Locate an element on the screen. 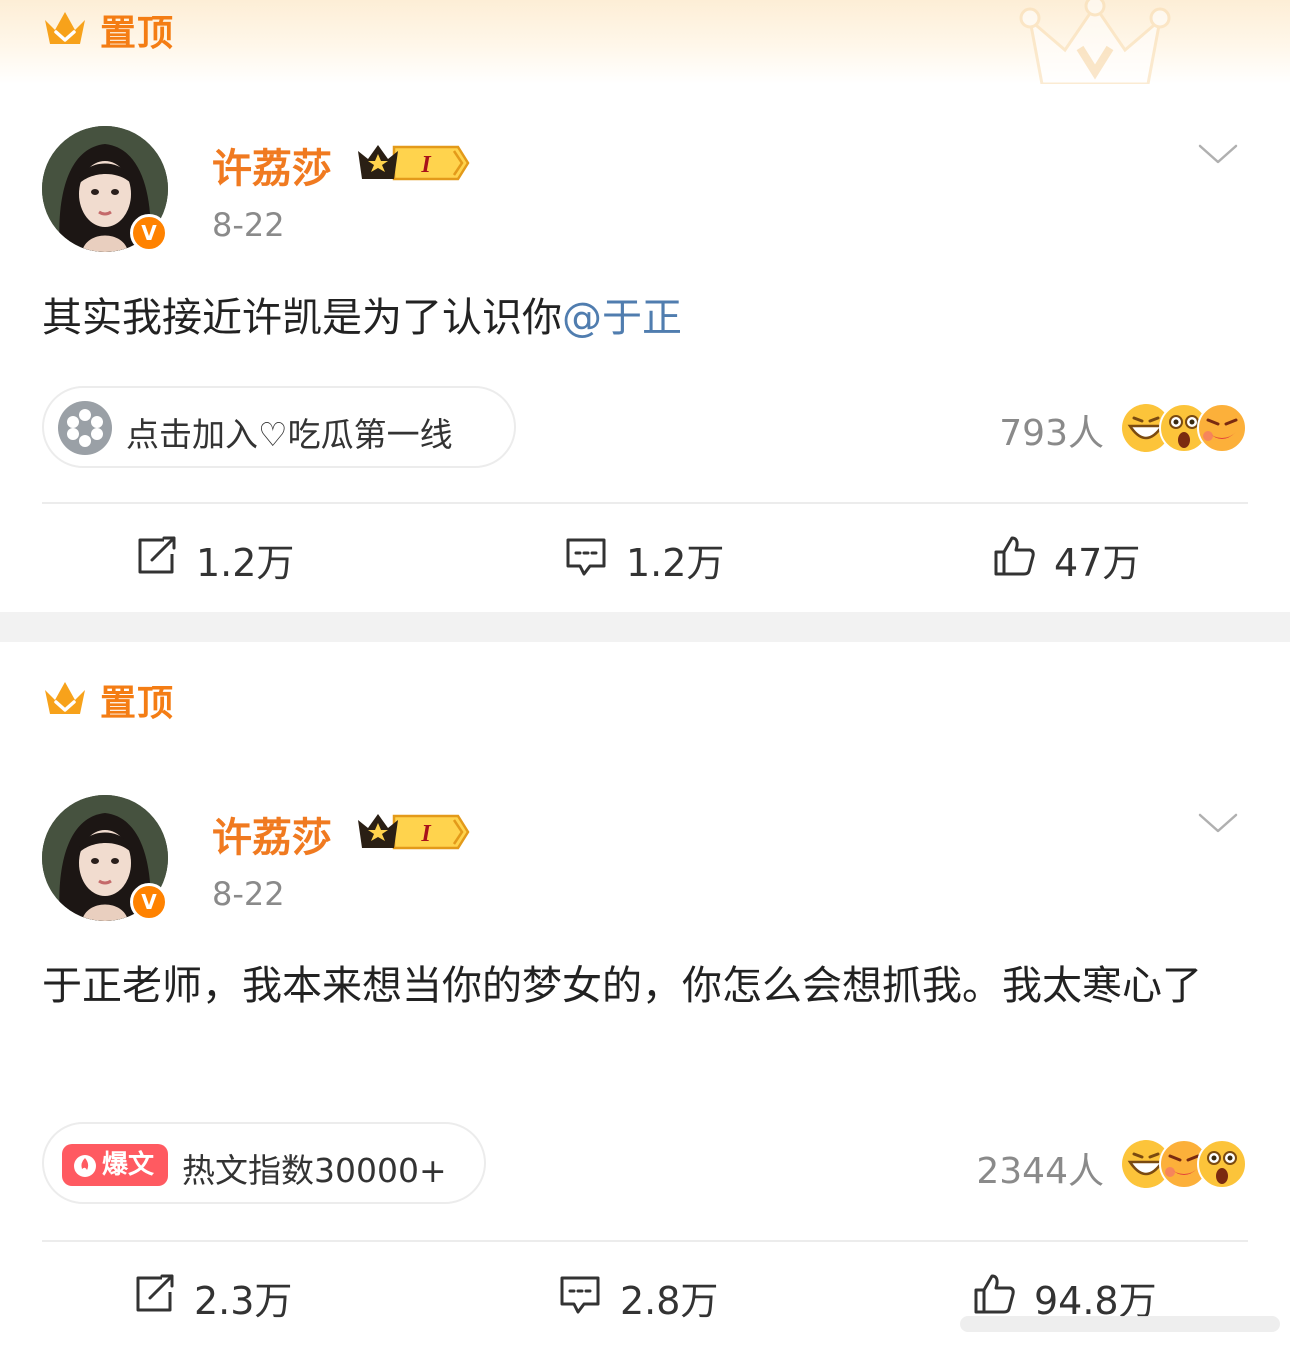 The height and width of the screenshot is (1349, 1290). comment-count: 1.2万 is located at coordinates (675, 563).